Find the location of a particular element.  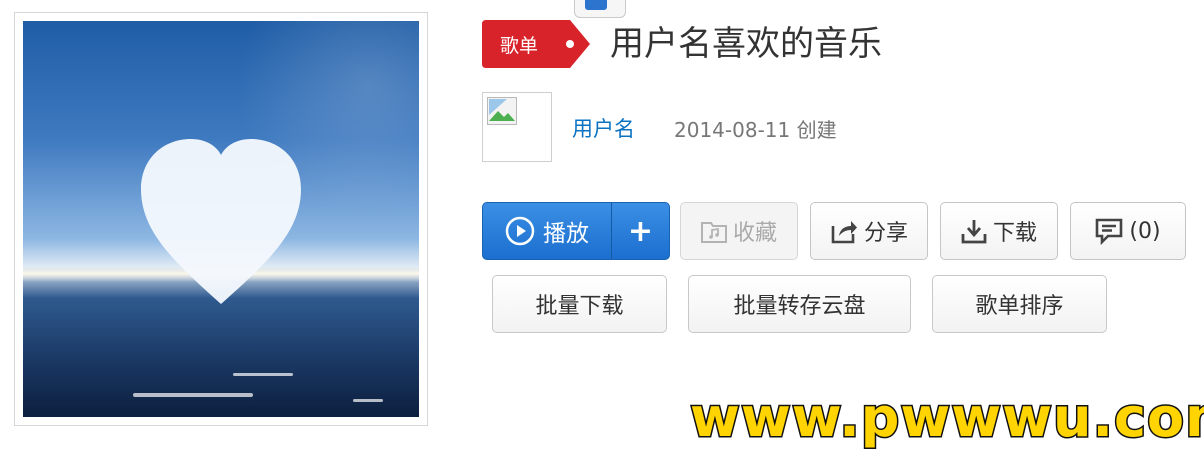

share-icon is located at coordinates (844, 232).